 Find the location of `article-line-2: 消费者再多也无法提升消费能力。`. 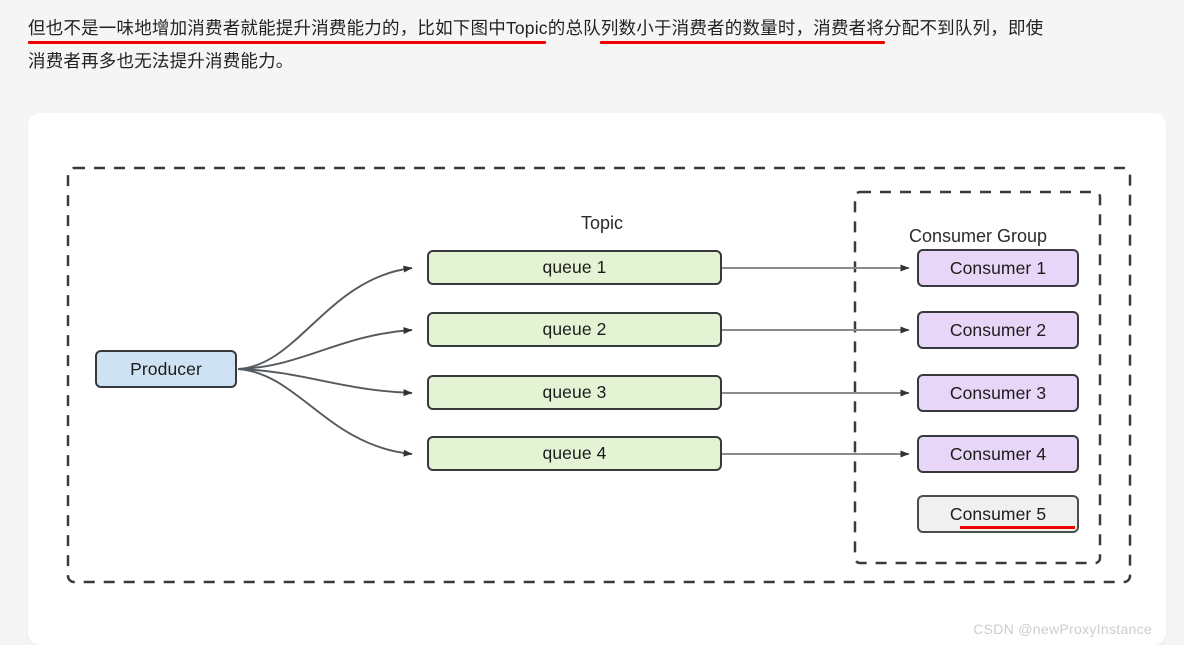

article-line-2: 消费者再多也无法提升消费能力。 is located at coordinates (593, 61).